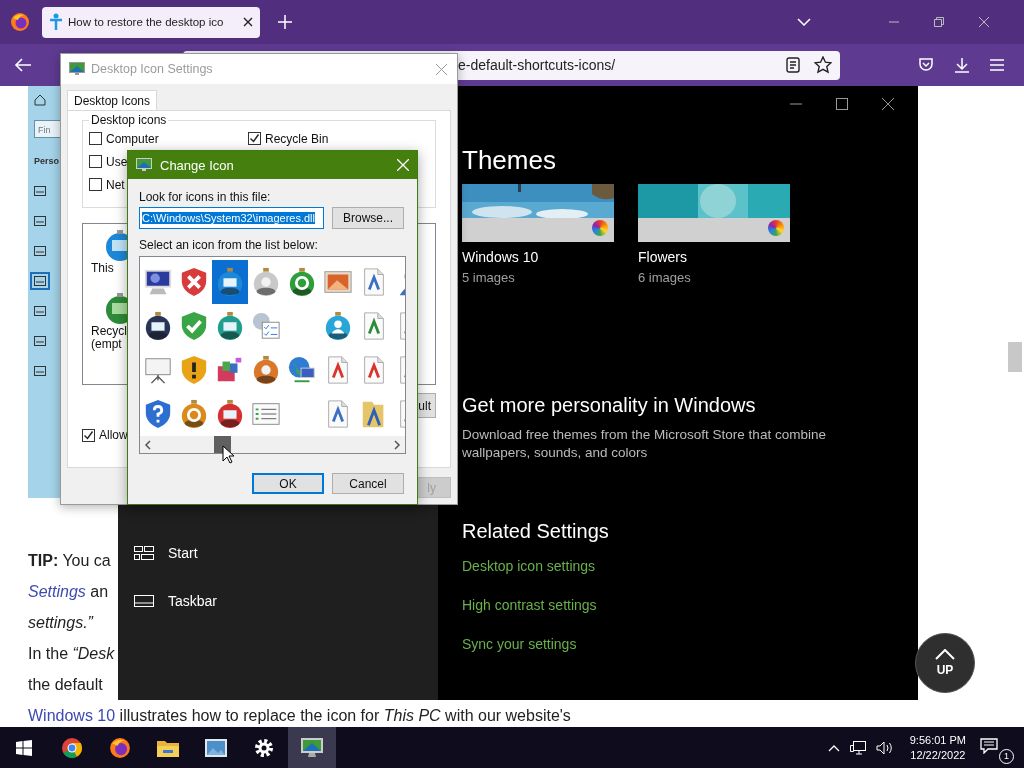  Describe the element at coordinates (231, 218) in the screenshot. I see `file-path-field: C:\Windows\System32\imageres.dll` at that location.